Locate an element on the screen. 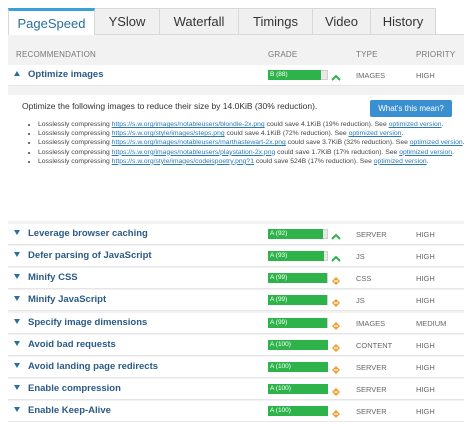 Image resolution: width=474 pixels, height=424 pixels. recommendation-row: Minify CSS A (99) CSS HIGH is located at coordinates (236, 278).